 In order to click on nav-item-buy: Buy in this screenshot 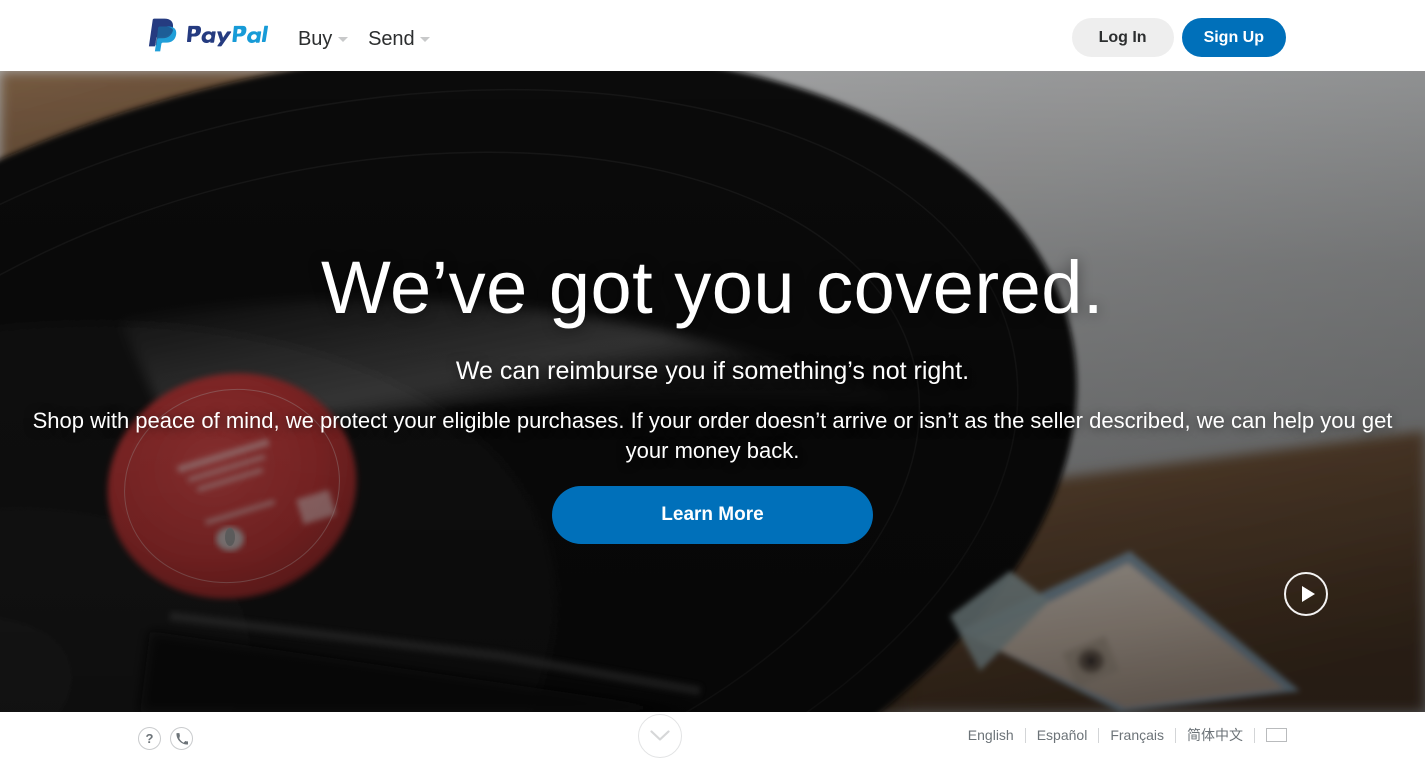, I will do `click(323, 39)`.